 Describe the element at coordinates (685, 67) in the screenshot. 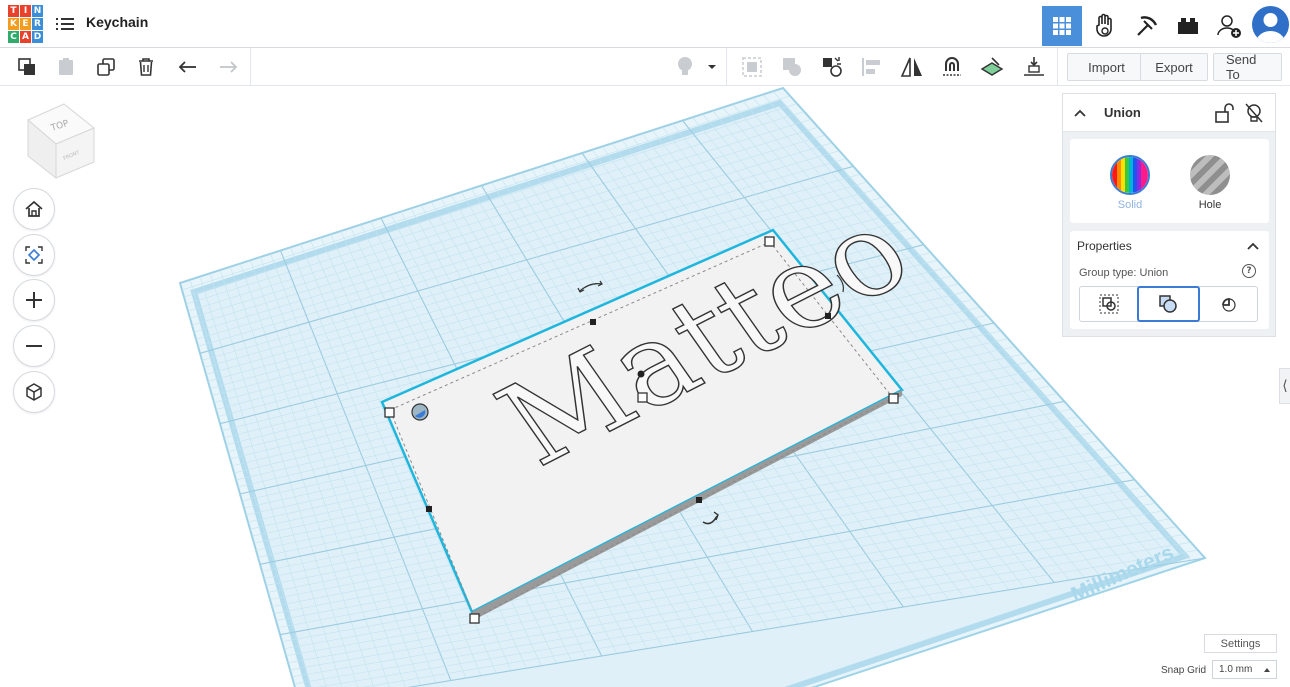

I see `show-hide-icon` at that location.